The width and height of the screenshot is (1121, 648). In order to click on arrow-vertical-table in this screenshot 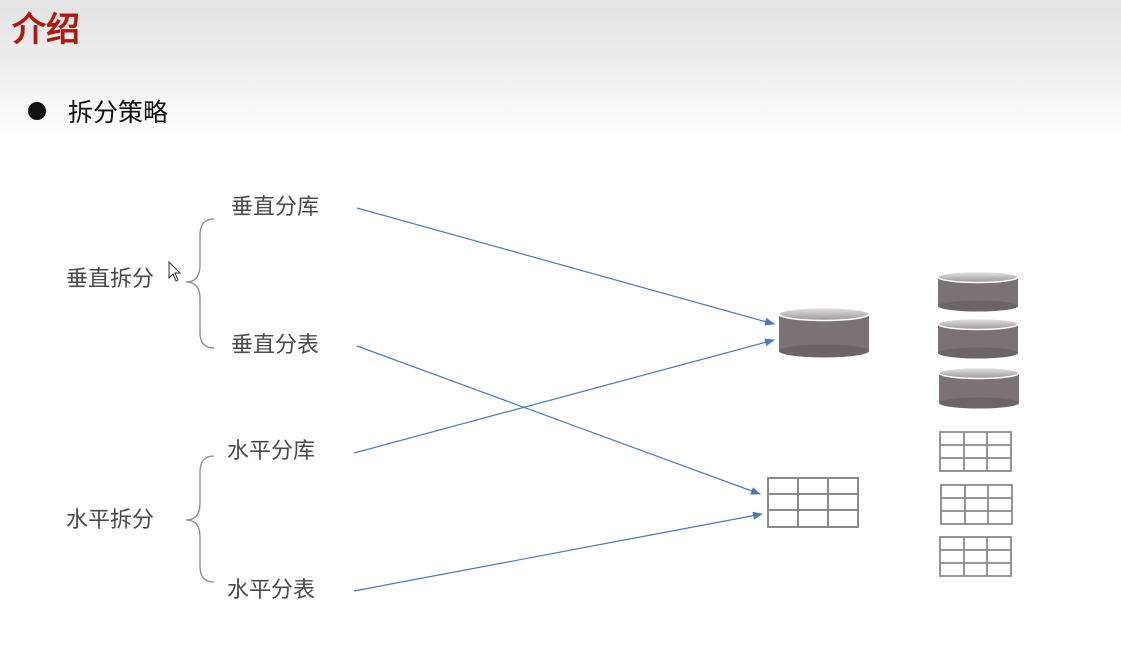, I will do `click(558, 420)`.